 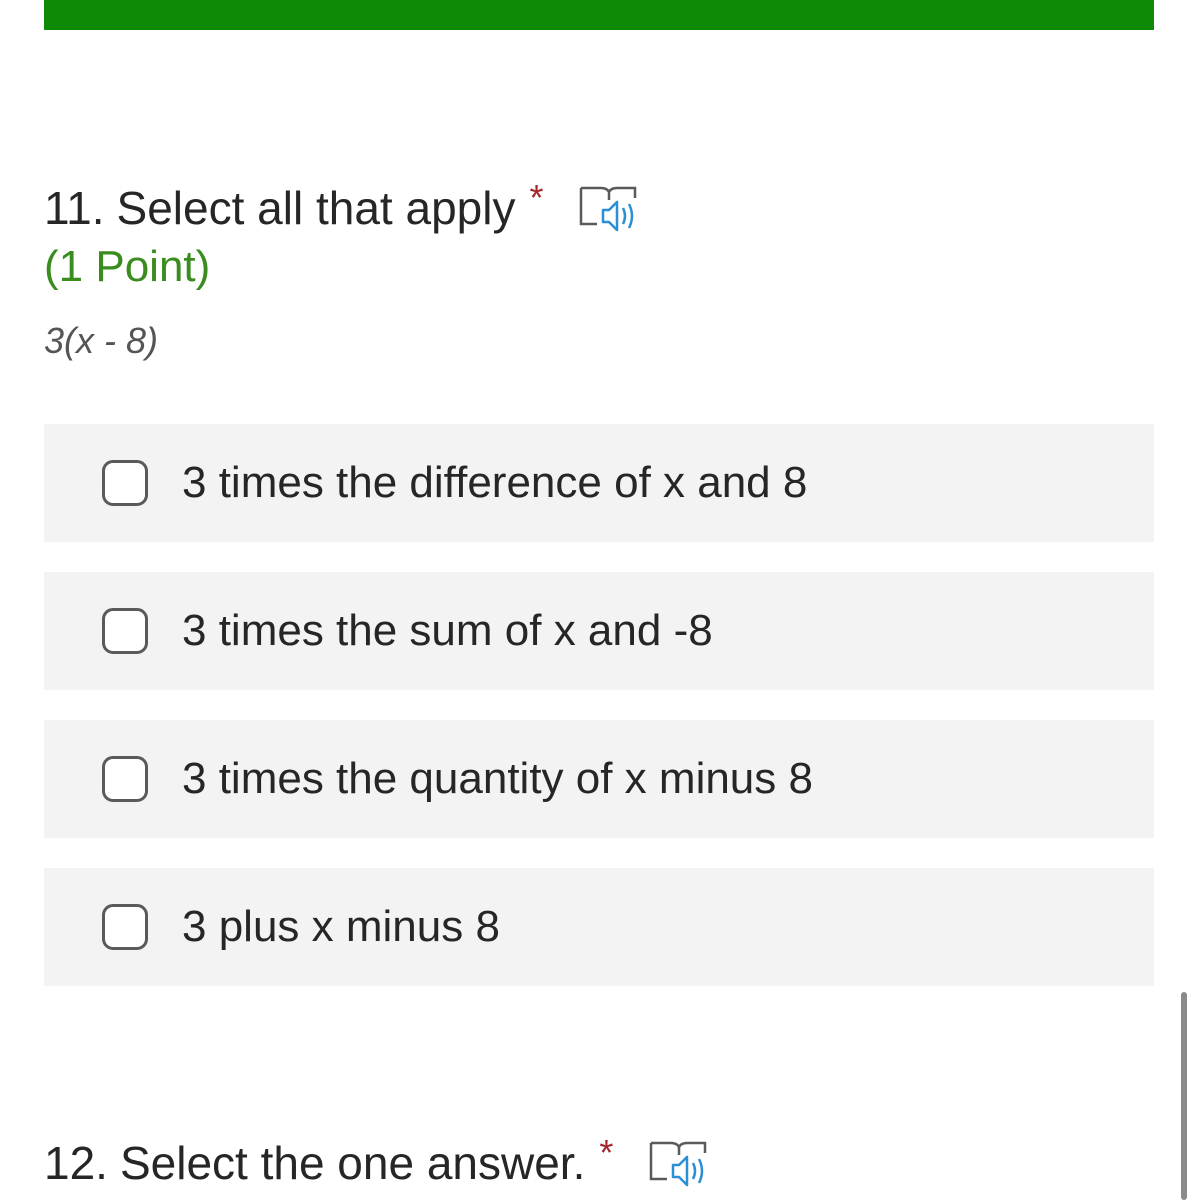 I want to click on choice-option: 3 times the quantity of x minus 8, so click(x=599, y=779).